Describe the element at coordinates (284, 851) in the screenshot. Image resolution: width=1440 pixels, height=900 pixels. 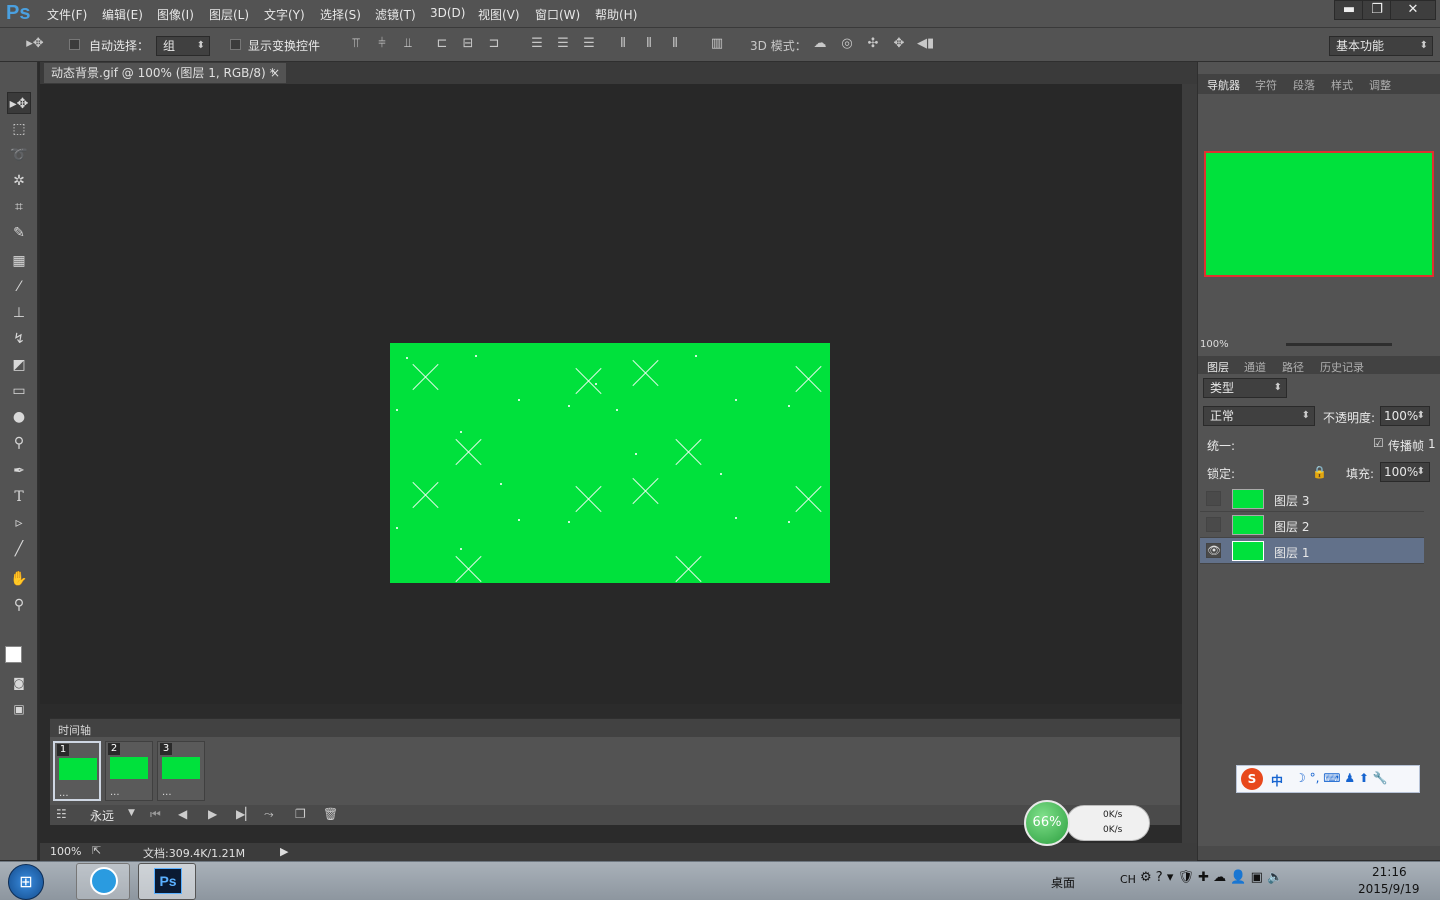
I see `status-menu-arrow-icon: ▶` at that location.